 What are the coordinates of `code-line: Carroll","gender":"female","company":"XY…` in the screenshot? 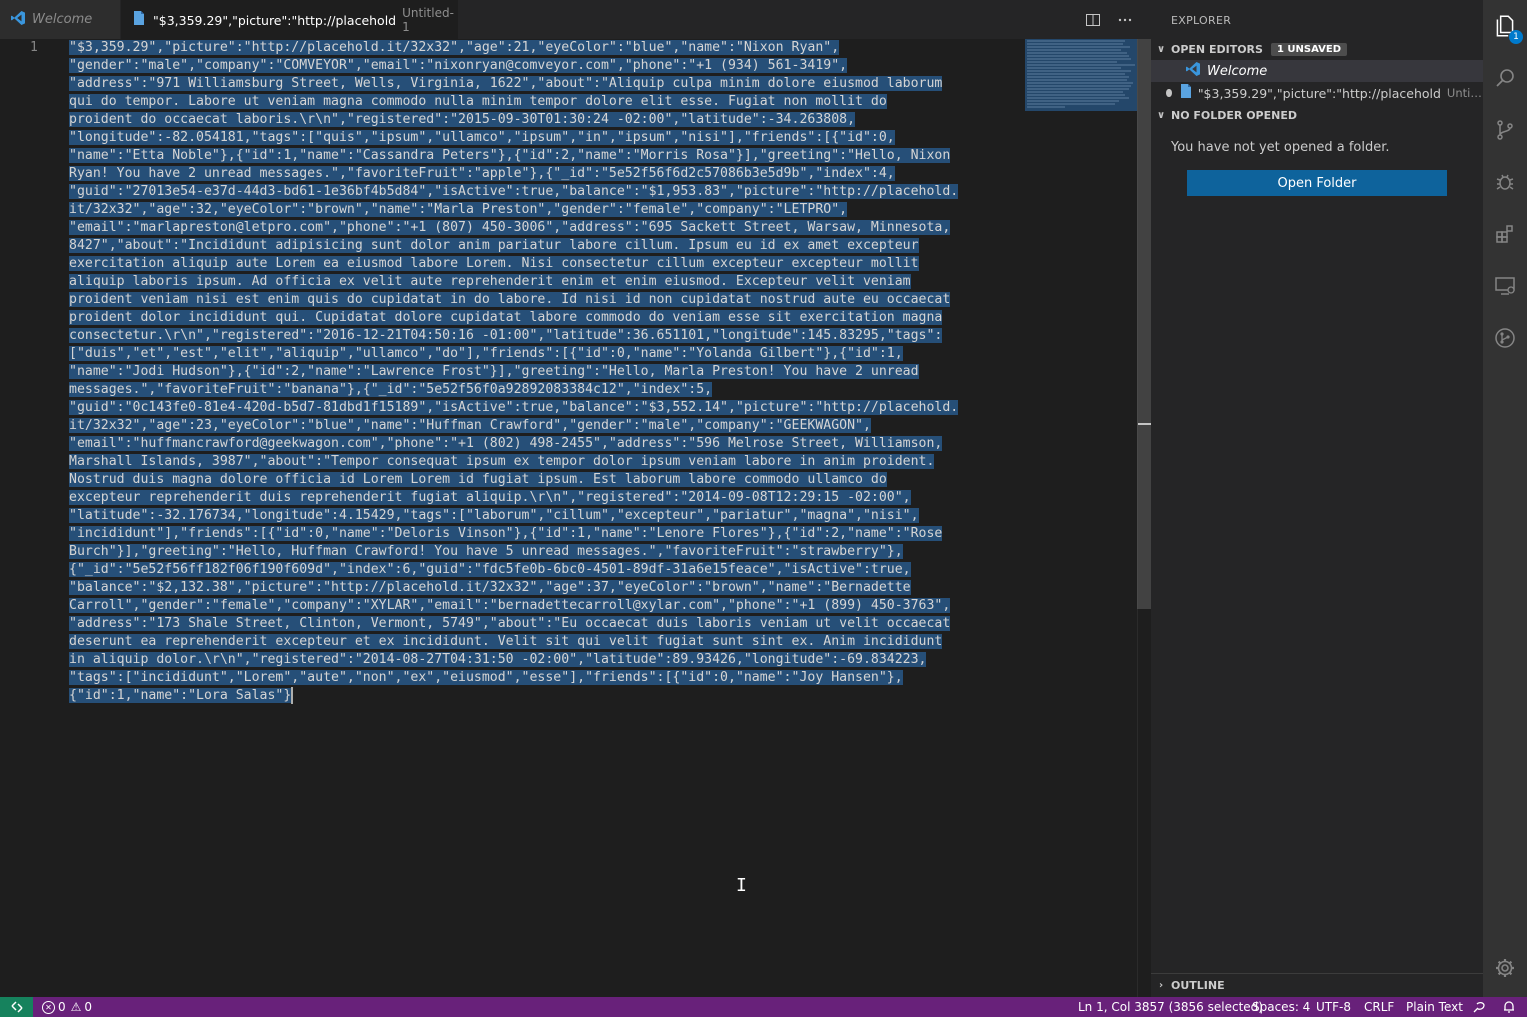 It's located at (541, 606).